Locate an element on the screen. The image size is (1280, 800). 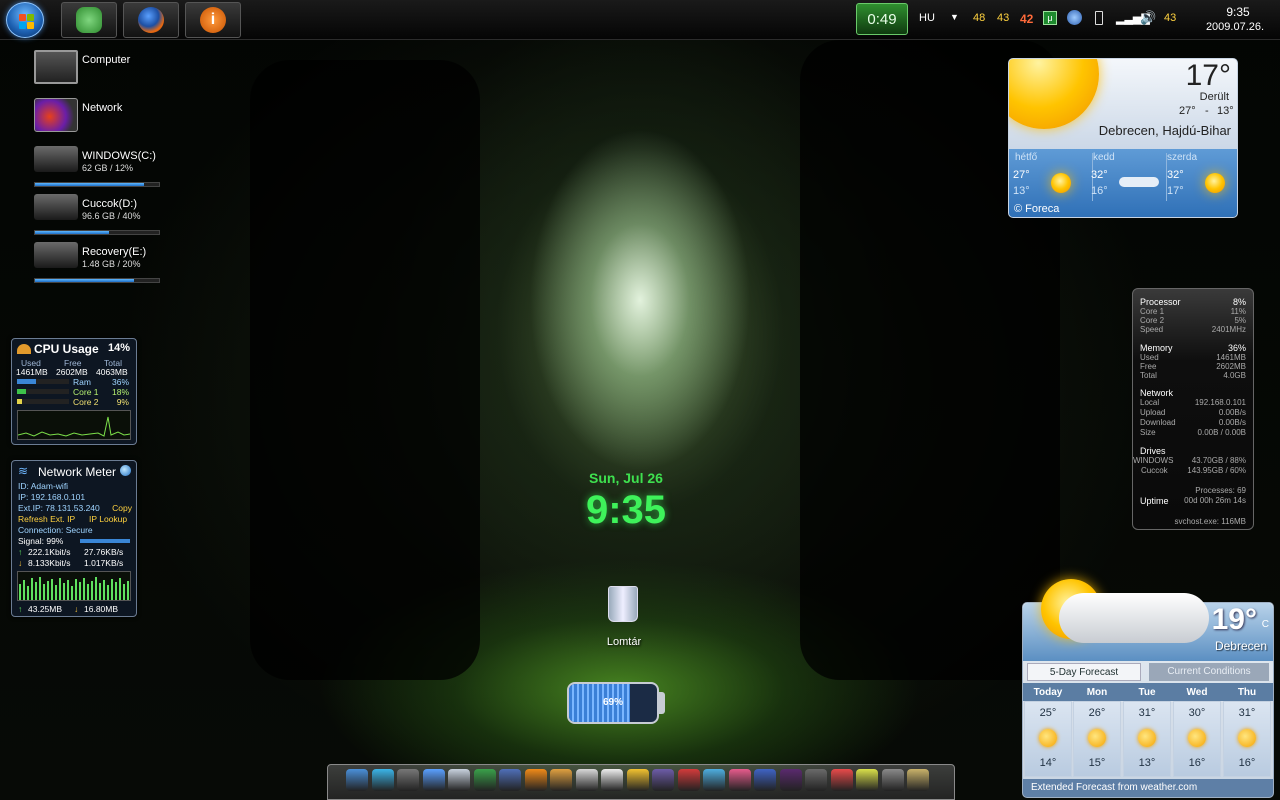
ram-bar is located at coordinates (43, 381).